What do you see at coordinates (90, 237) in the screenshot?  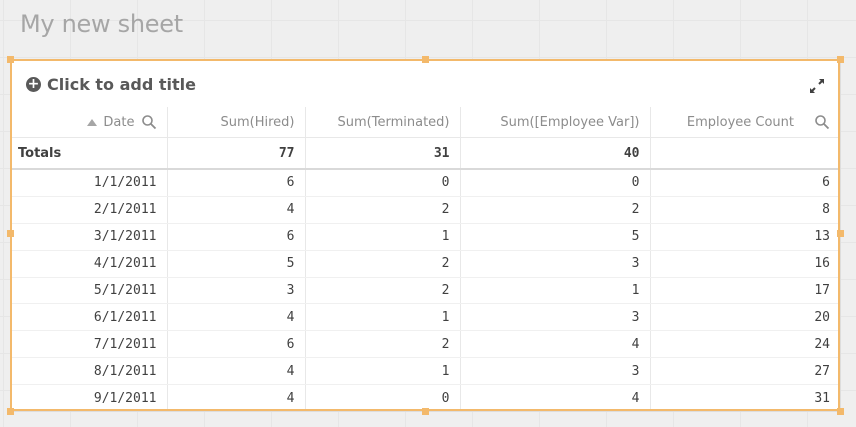 I see `table-cell: 3/1/2011` at bounding box center [90, 237].